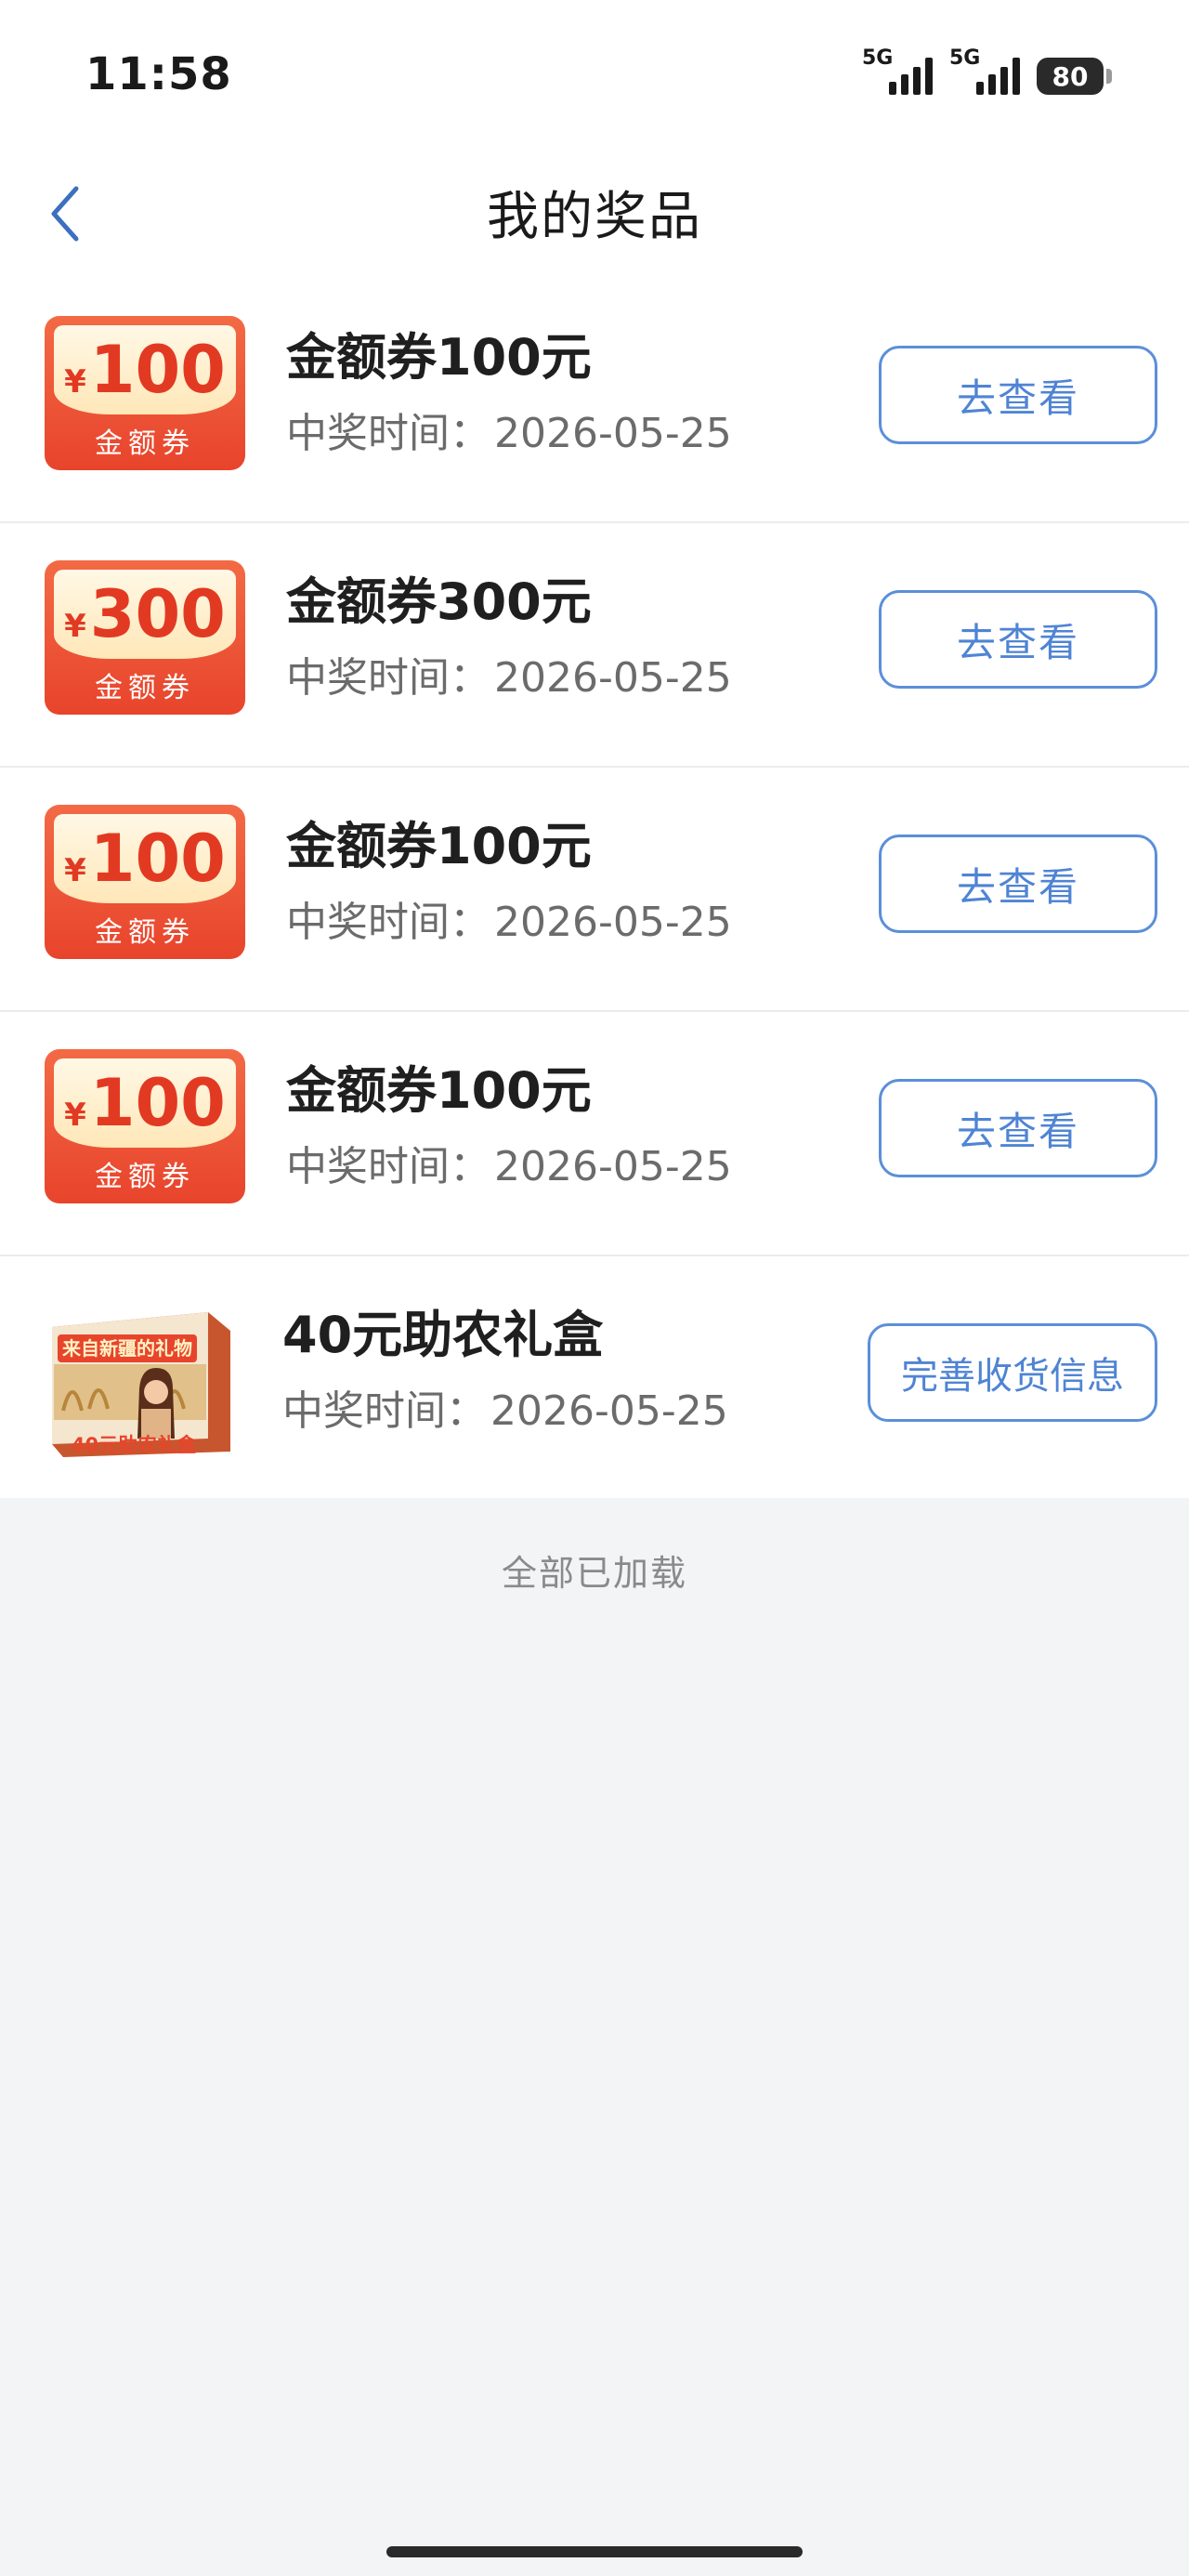 Image resolution: width=1189 pixels, height=2576 pixels. What do you see at coordinates (157, 614) in the screenshot?
I see `coupon-amount: 300` at bounding box center [157, 614].